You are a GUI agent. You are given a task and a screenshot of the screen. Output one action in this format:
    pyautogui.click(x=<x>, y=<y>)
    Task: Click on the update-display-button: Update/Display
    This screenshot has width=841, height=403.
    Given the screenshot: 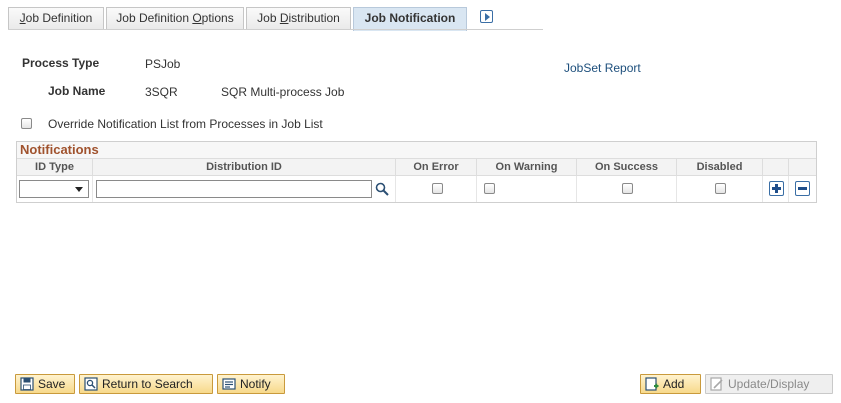 What is the action you would take?
    pyautogui.click(x=769, y=384)
    